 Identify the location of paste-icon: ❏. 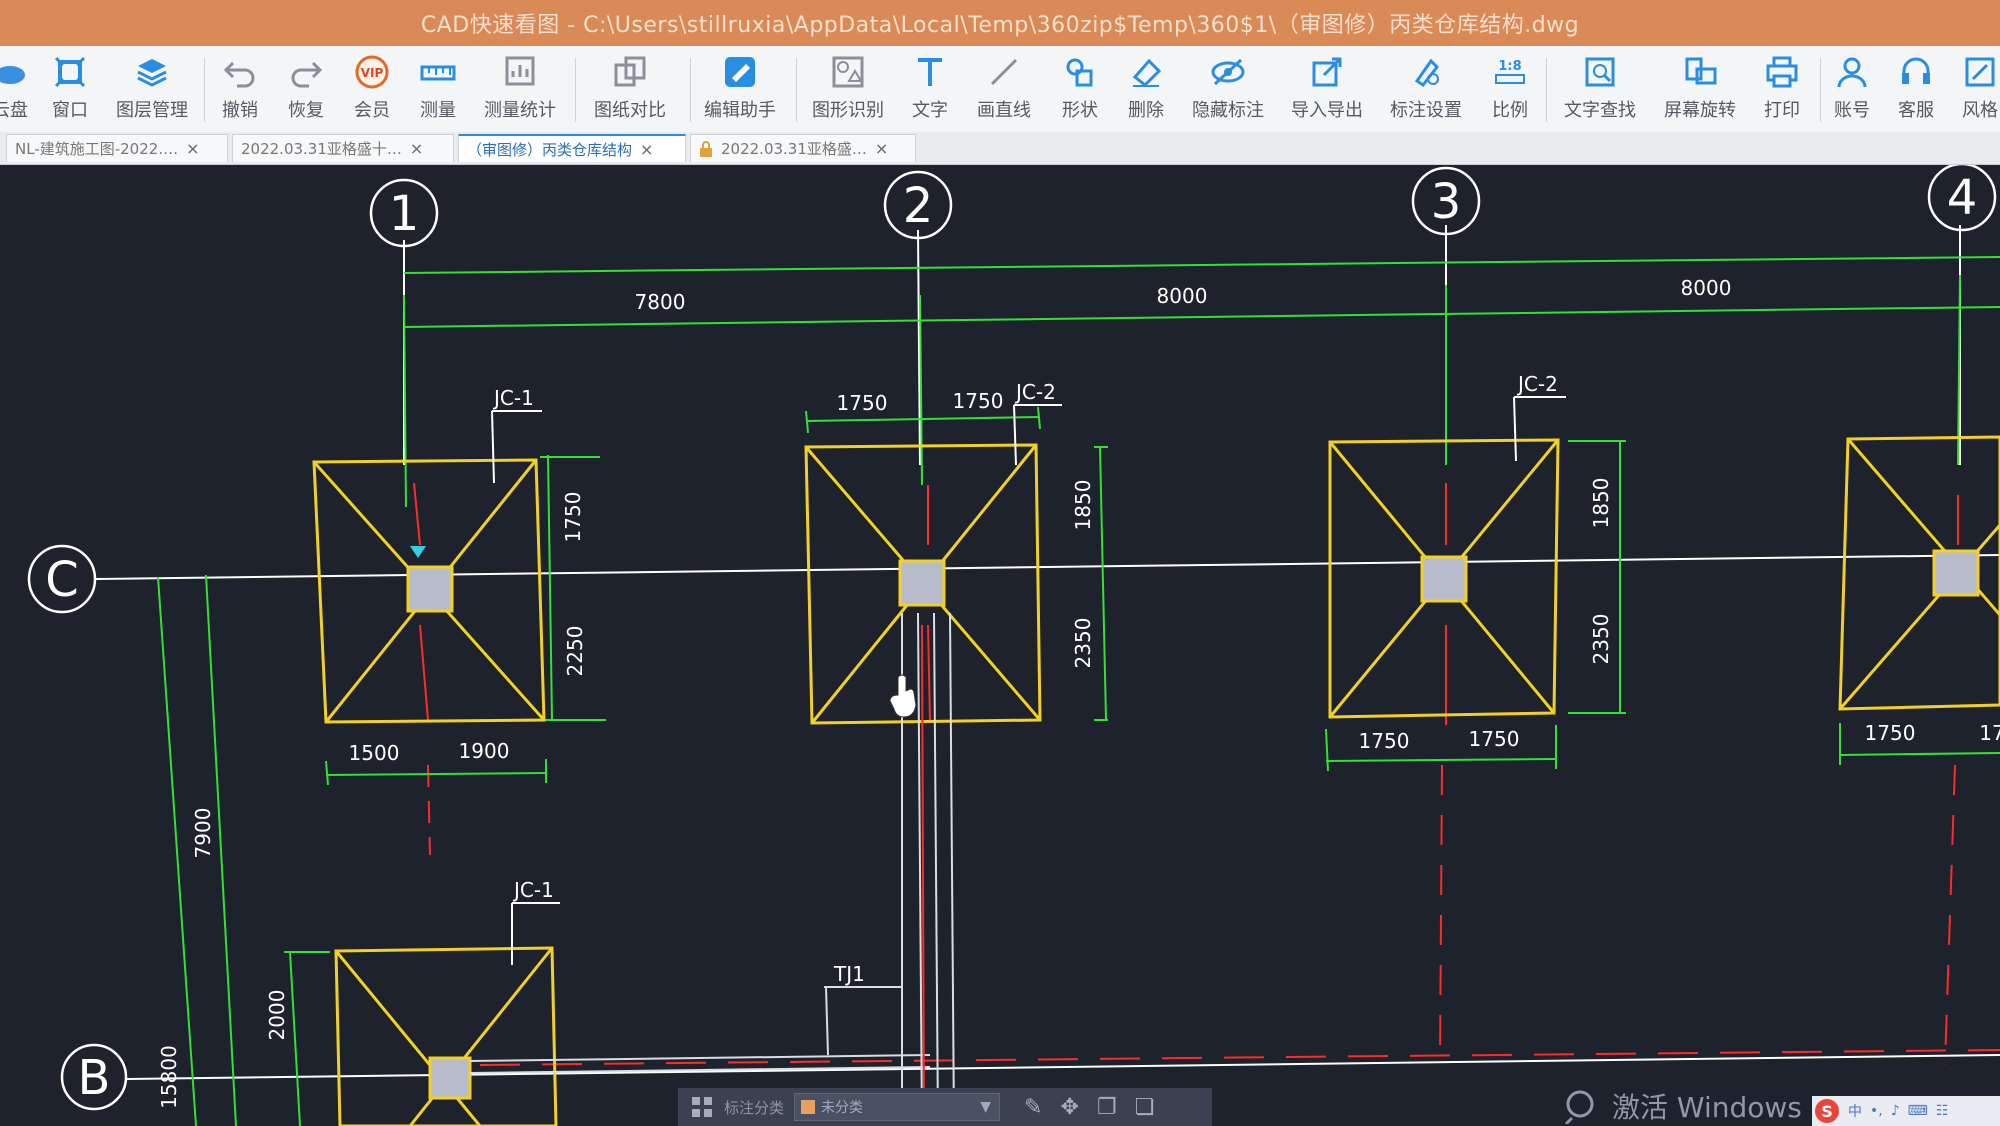
(1145, 1107).